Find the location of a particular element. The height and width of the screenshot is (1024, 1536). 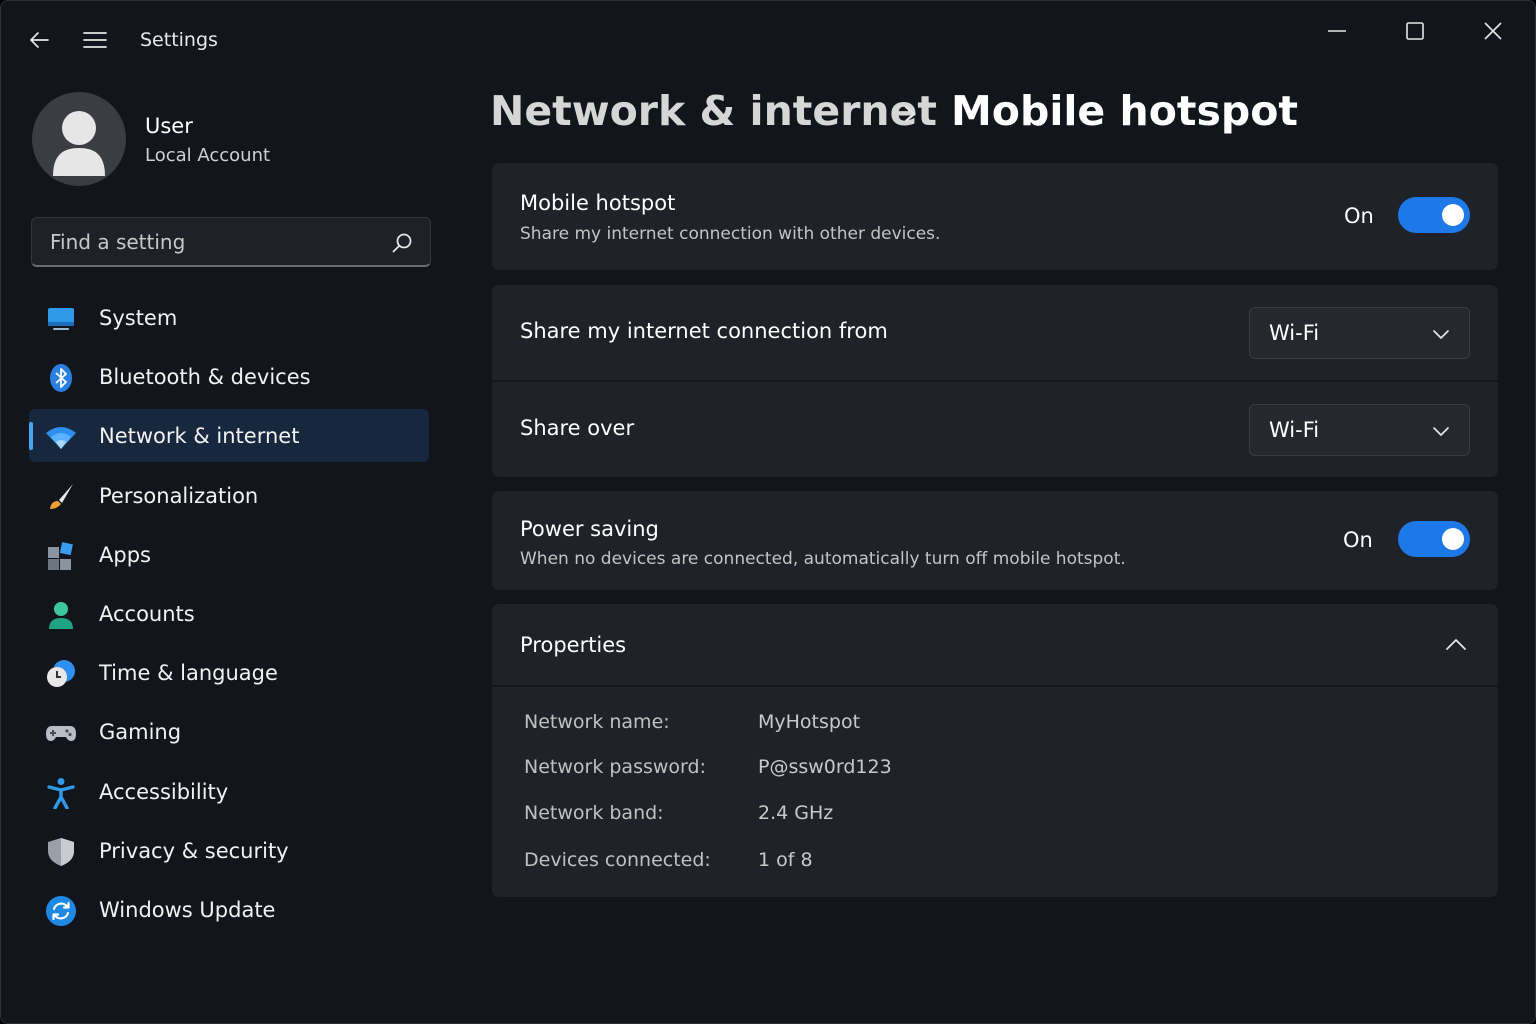

sidebar-item-bluetooth: Bluetooth & devices is located at coordinates (229, 376).